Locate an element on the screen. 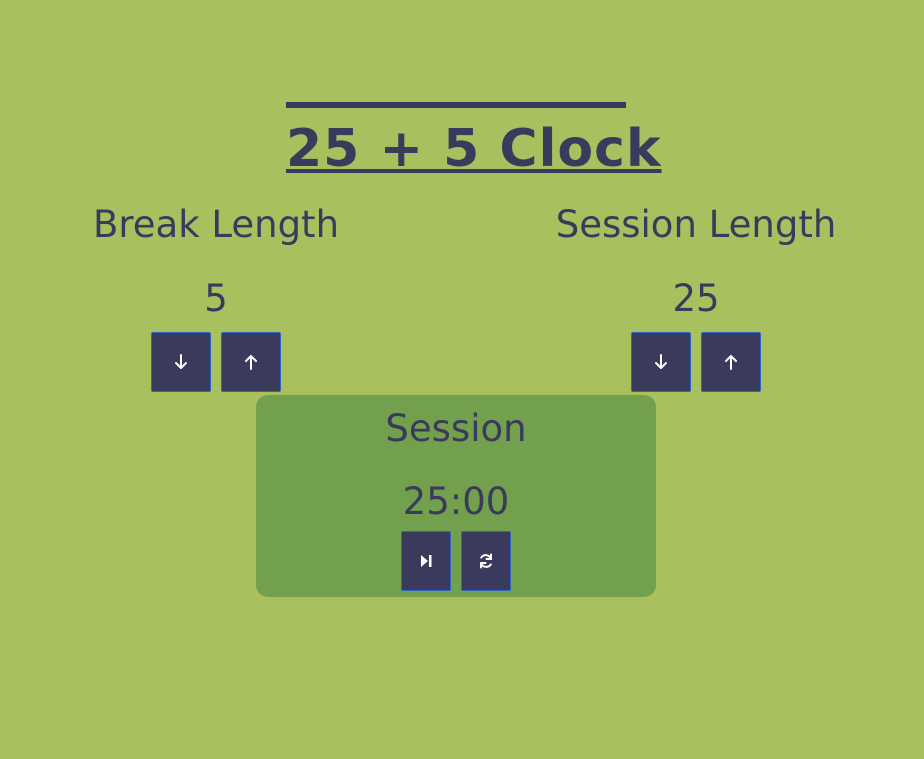 The image size is (924, 759). header: 25 + 5 Clock is located at coordinates (474, 141).